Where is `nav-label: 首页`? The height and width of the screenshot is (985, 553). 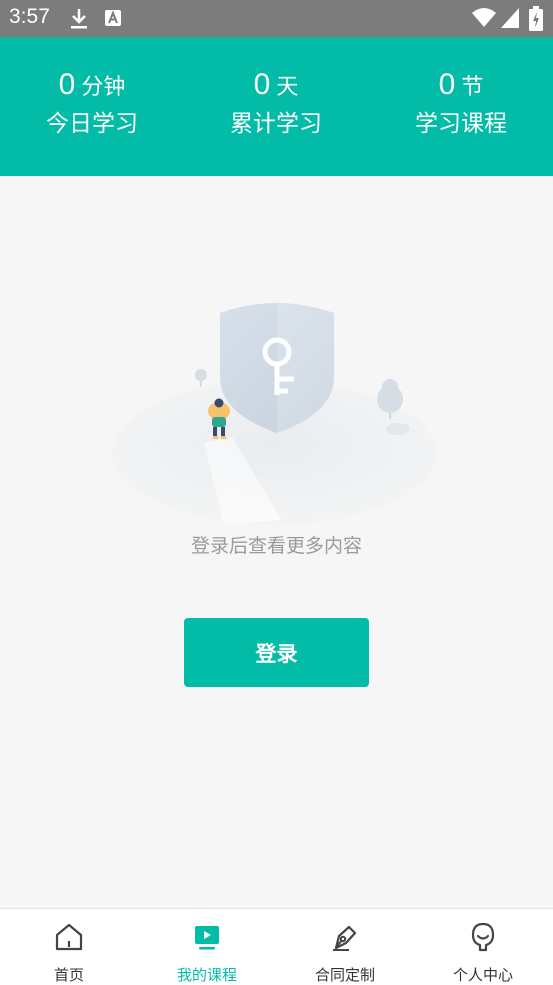 nav-label: 首页 is located at coordinates (68, 975).